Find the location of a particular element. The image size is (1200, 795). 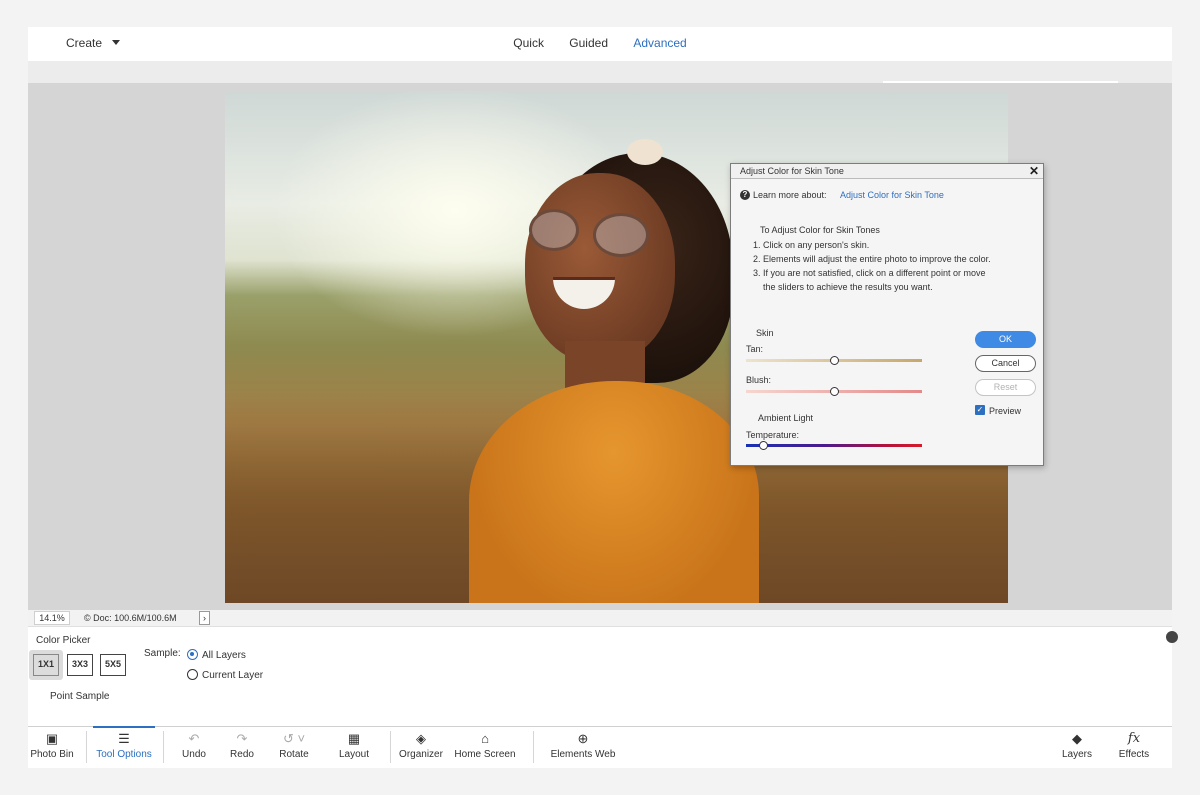

tool-options-icon: ☰ is located at coordinates (124, 738).